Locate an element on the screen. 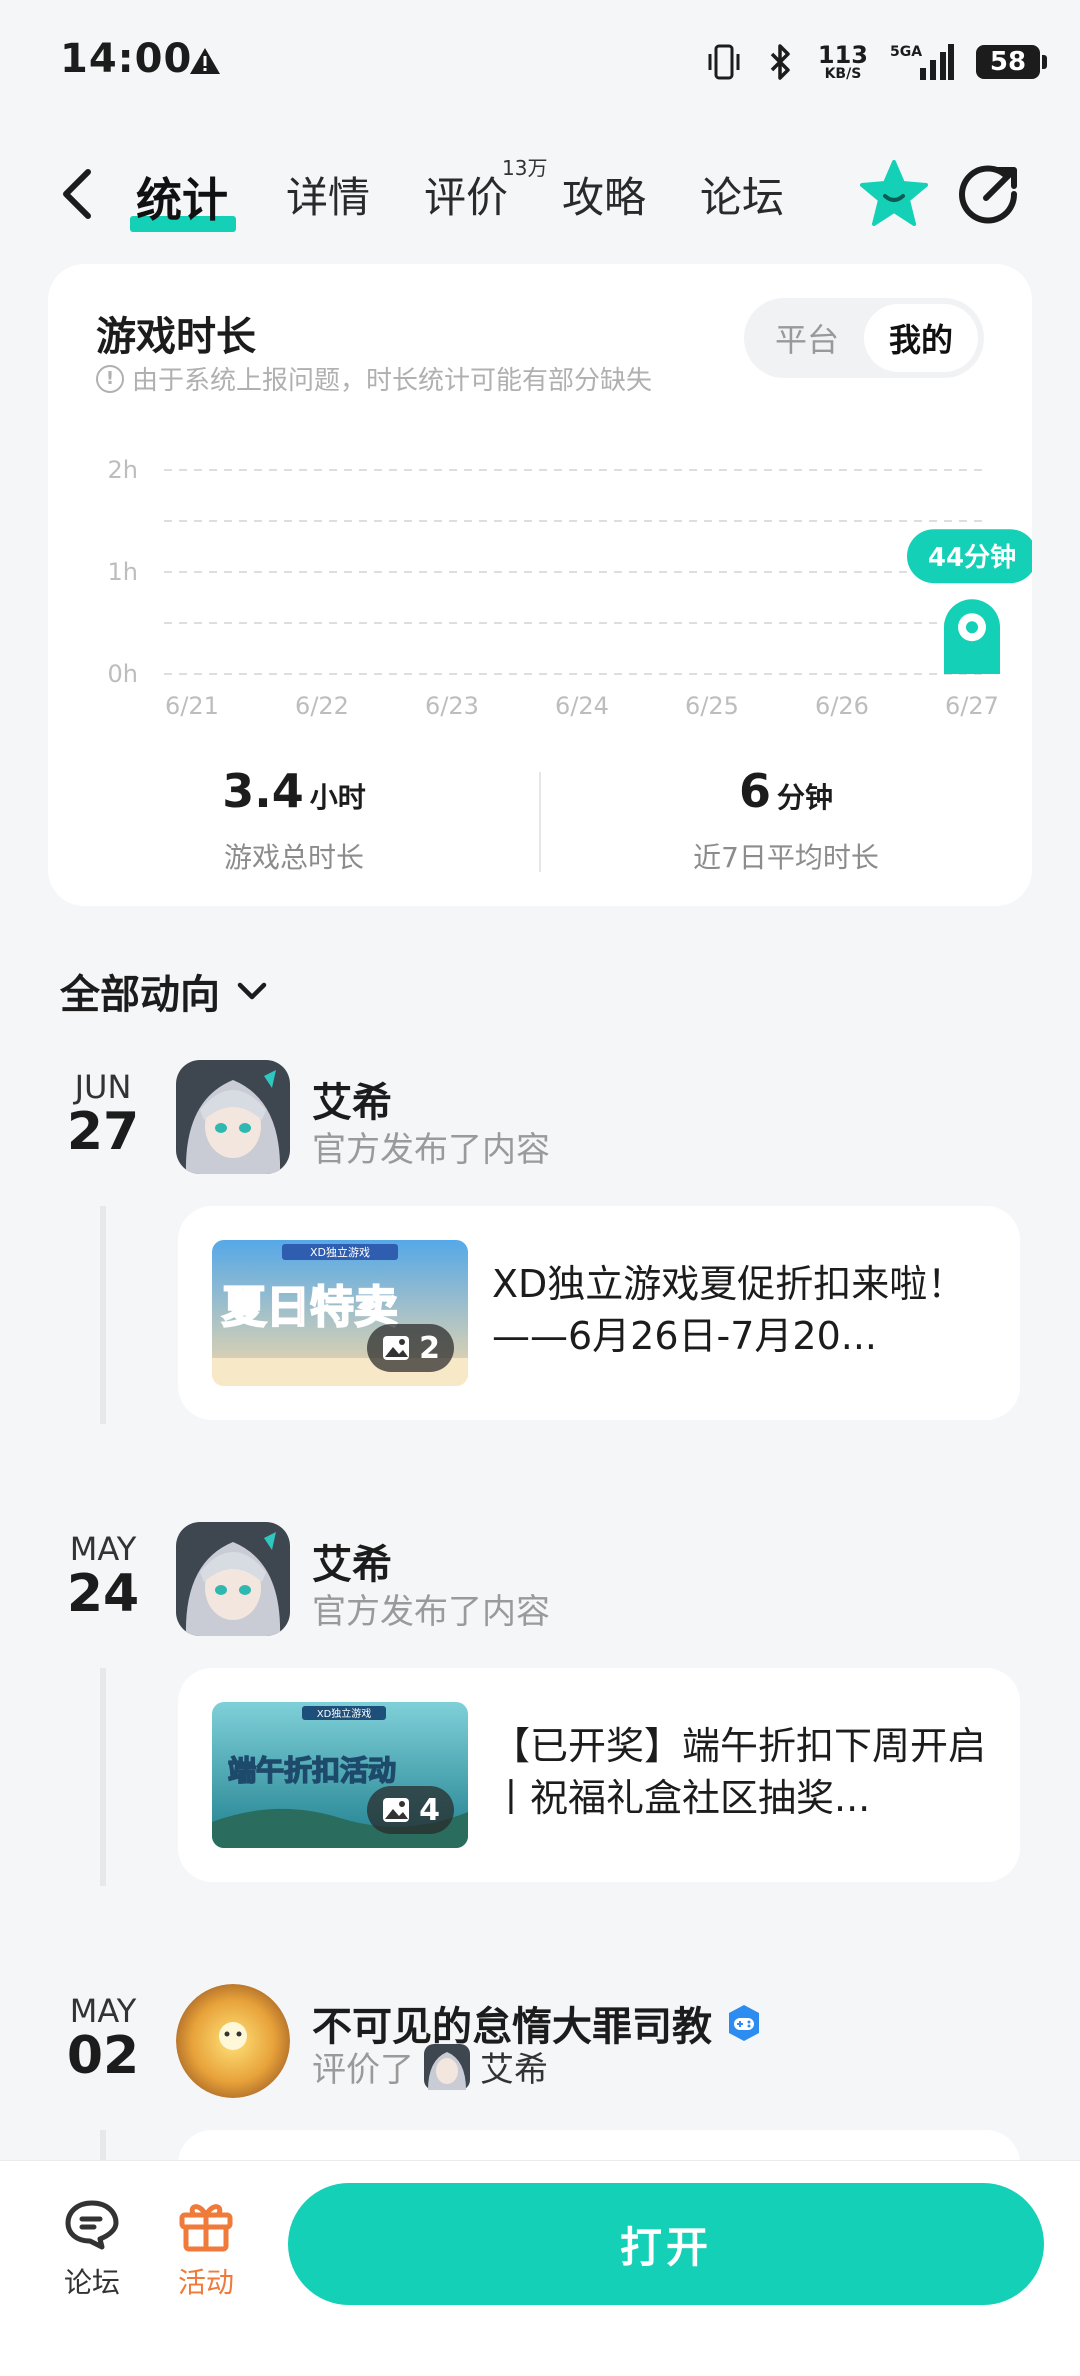  feed-date-day: 24 is located at coordinates (103, 1594).